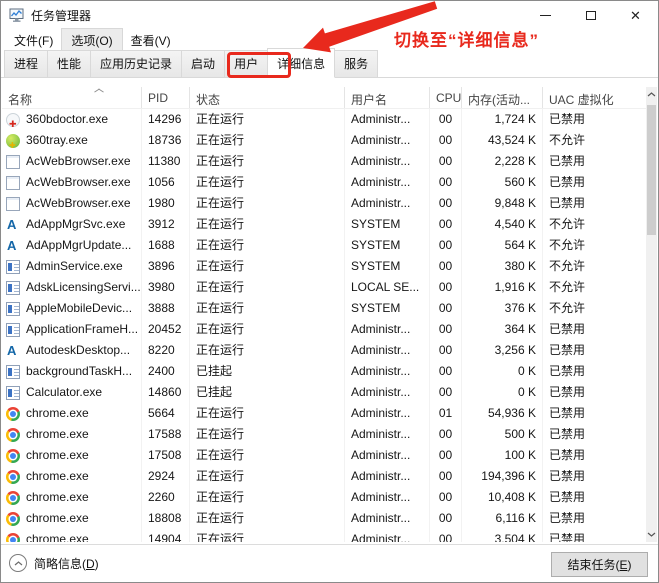  What do you see at coordinates (54, 563) in the screenshot?
I see `fewer-details-toggle: 简略信息(D)` at bounding box center [54, 563].